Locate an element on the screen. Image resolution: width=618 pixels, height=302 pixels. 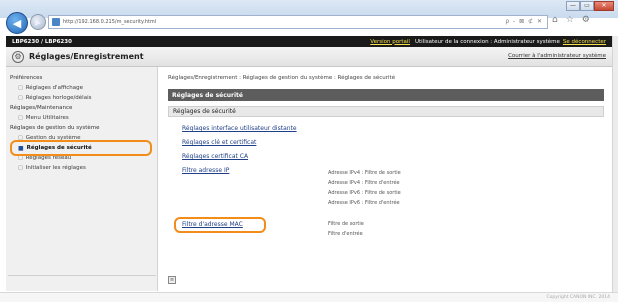
sidebar-item-network-settings: □ Réglages réseau is located at coordinates (81, 158).